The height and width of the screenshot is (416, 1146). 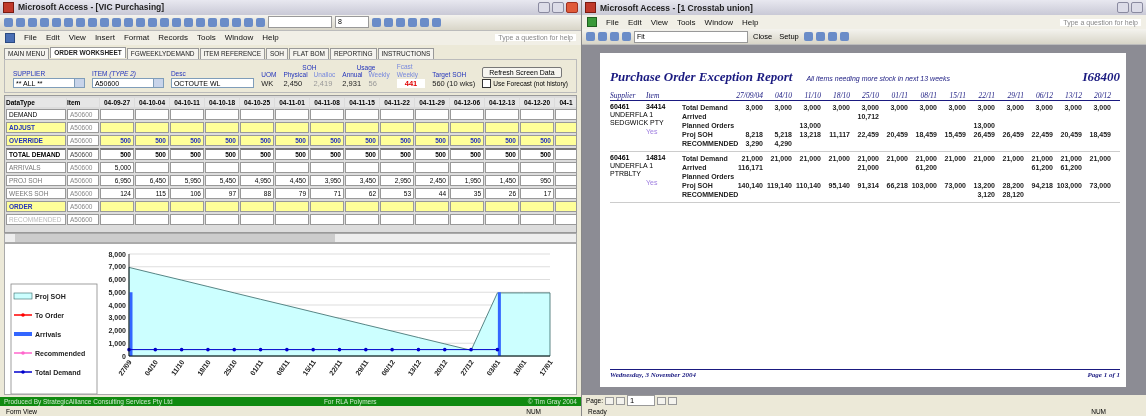 I want to click on window-title: Microsoft Access - [VIC Purchasing], so click(x=91, y=7).